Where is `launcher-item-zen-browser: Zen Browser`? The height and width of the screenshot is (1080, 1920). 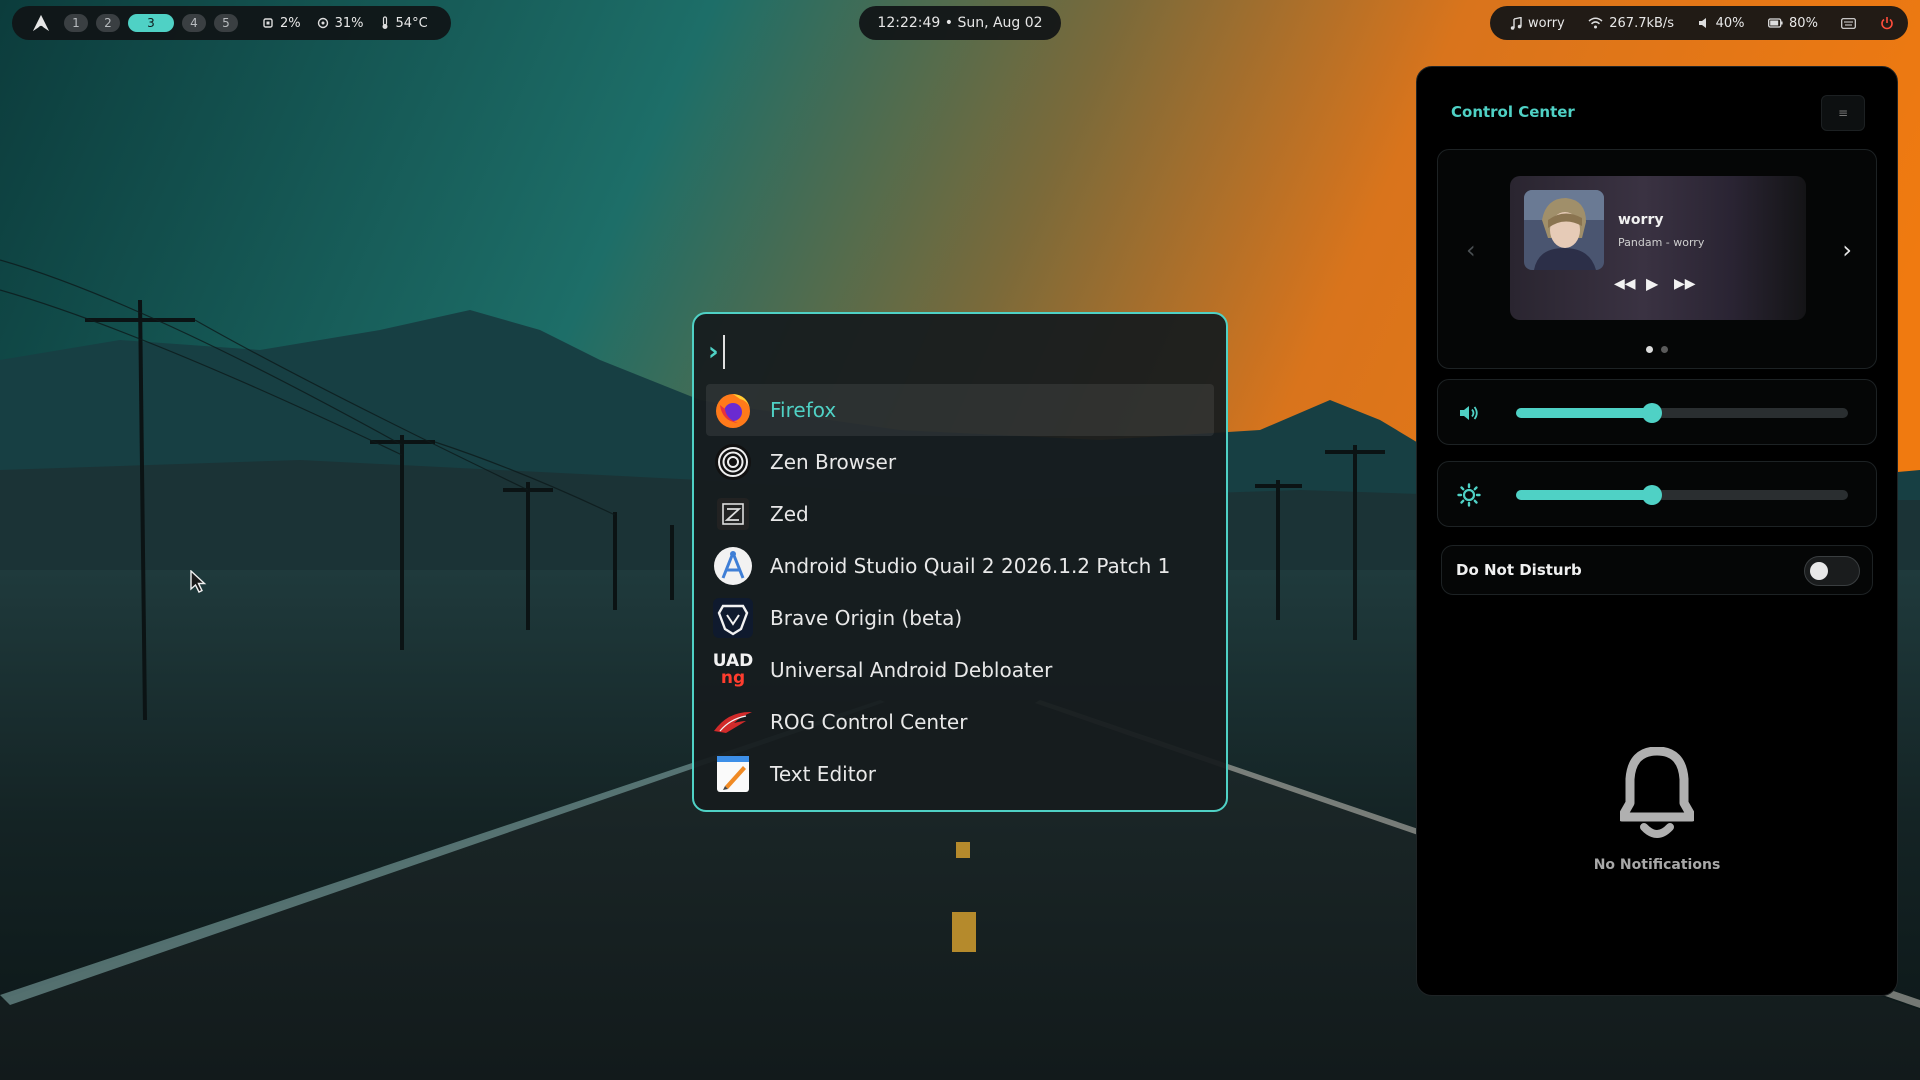 launcher-item-zen-browser: Zen Browser is located at coordinates (960, 462).